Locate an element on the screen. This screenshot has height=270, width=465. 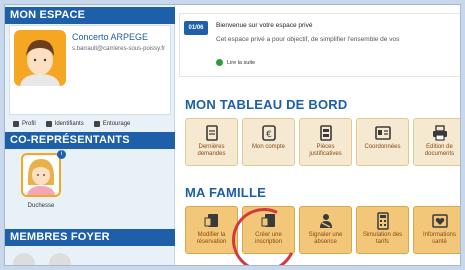
edit-form-icon is located at coordinates (211, 220).